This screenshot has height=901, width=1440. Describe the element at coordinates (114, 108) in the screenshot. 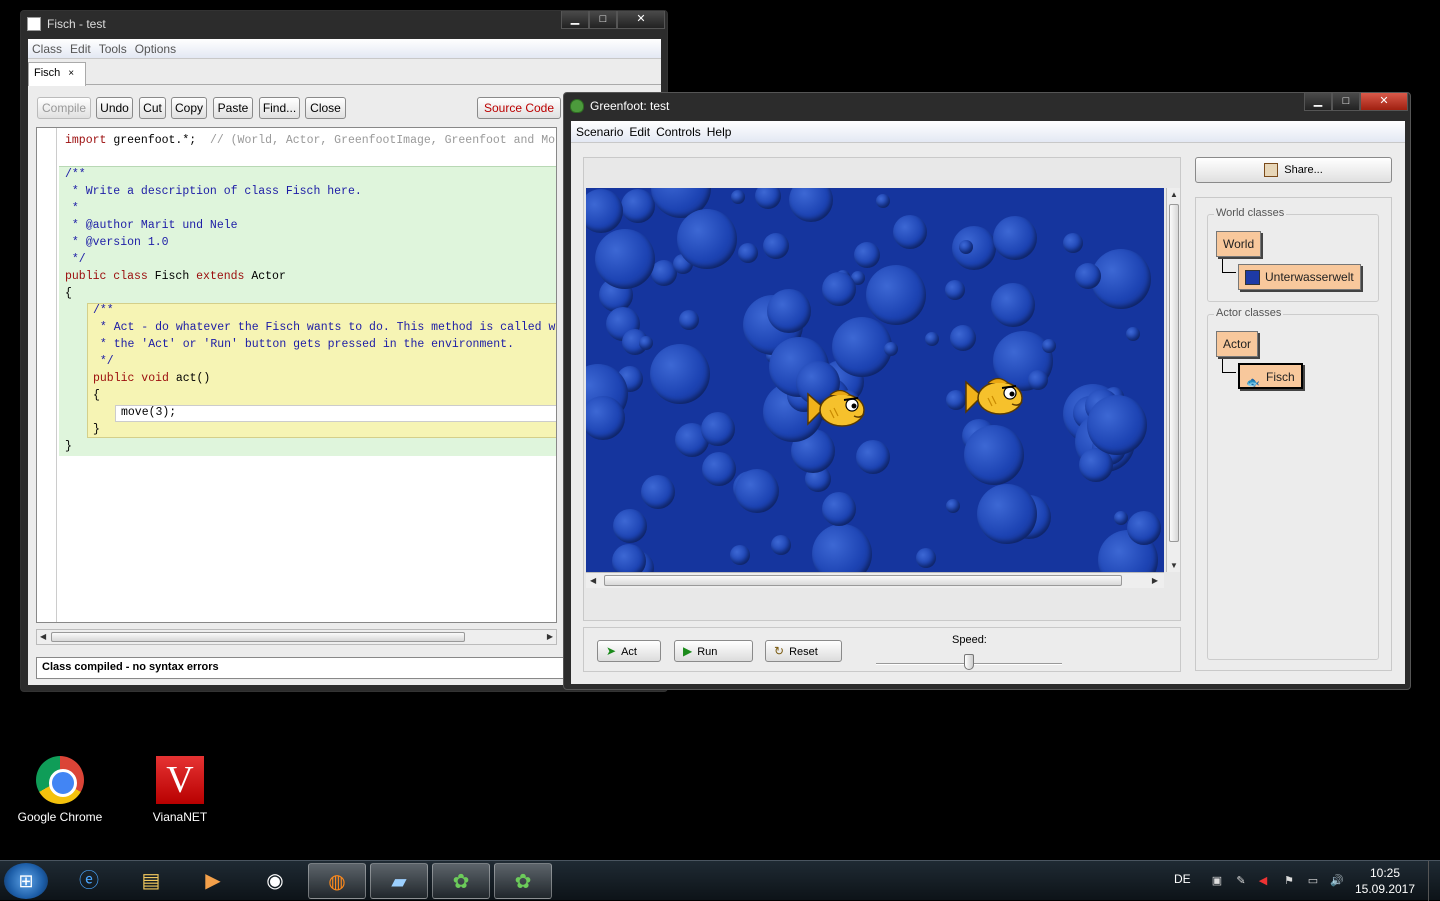

I see `undo-button: Undo` at that location.